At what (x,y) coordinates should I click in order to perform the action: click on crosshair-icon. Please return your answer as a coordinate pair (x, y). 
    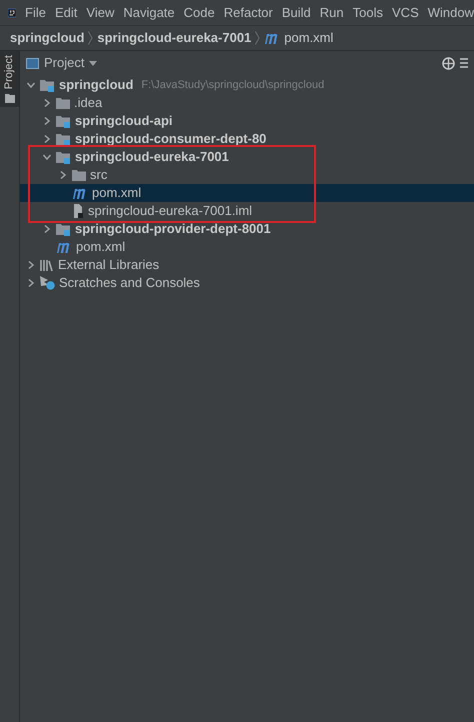
    Looking at the image, I should click on (448, 63).